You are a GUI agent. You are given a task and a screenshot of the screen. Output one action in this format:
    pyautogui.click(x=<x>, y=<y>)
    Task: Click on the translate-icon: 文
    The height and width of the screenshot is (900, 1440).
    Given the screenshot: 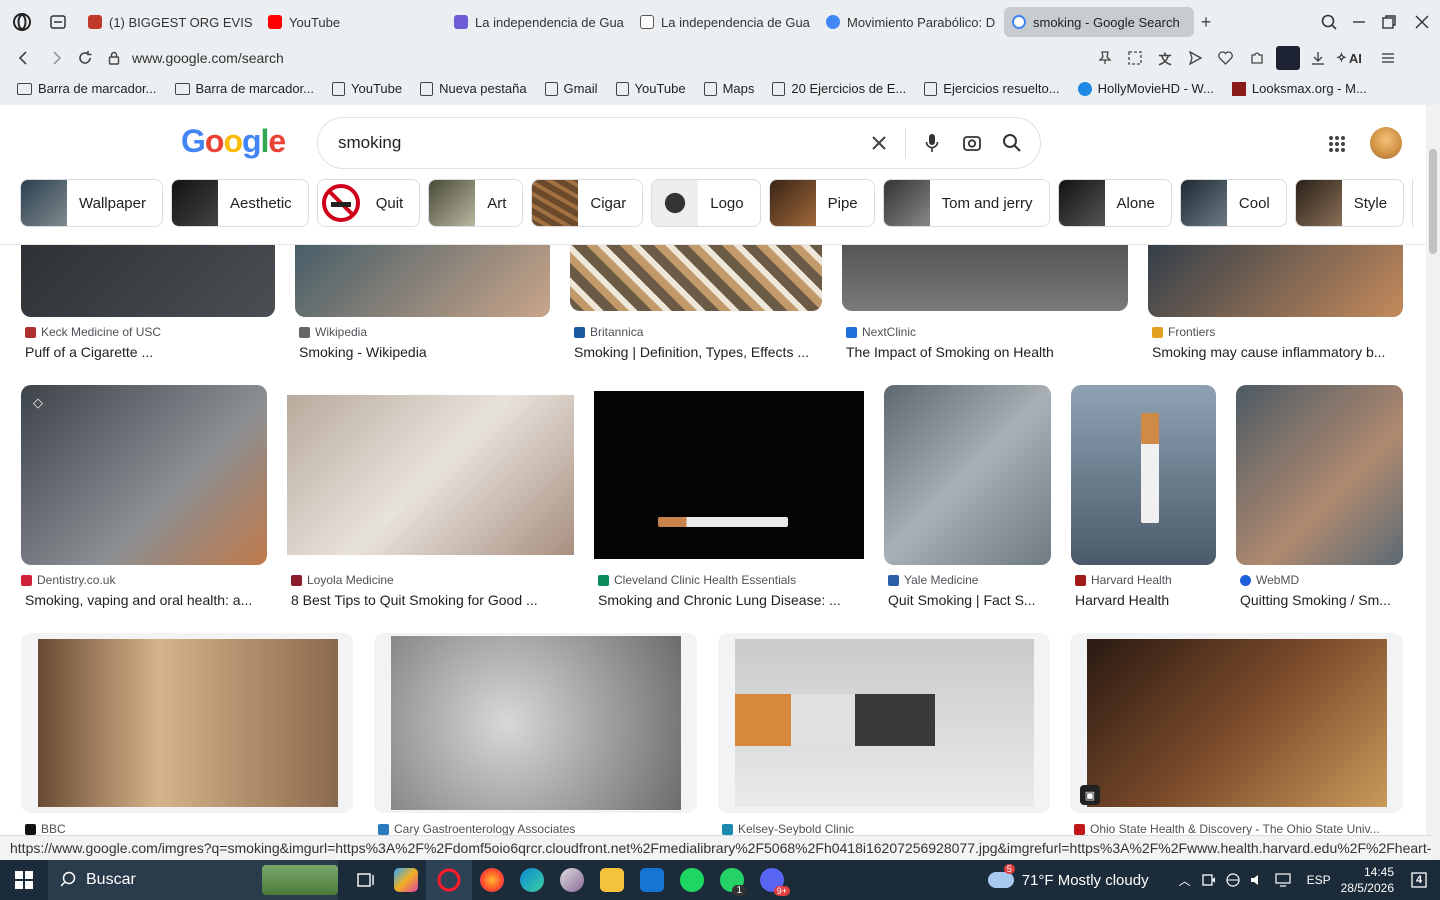 What is the action you would take?
    pyautogui.click(x=1165, y=58)
    